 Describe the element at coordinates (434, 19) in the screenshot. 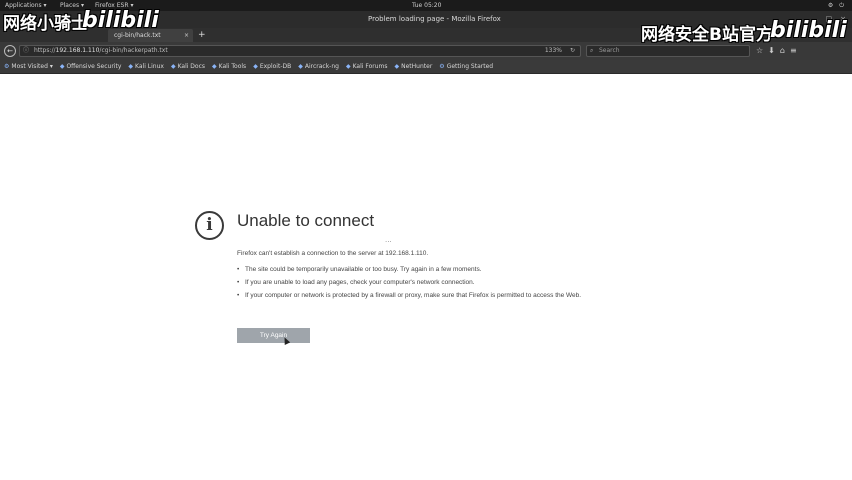

I see `window-title: Problem loading page - Mozilla Firefox` at that location.